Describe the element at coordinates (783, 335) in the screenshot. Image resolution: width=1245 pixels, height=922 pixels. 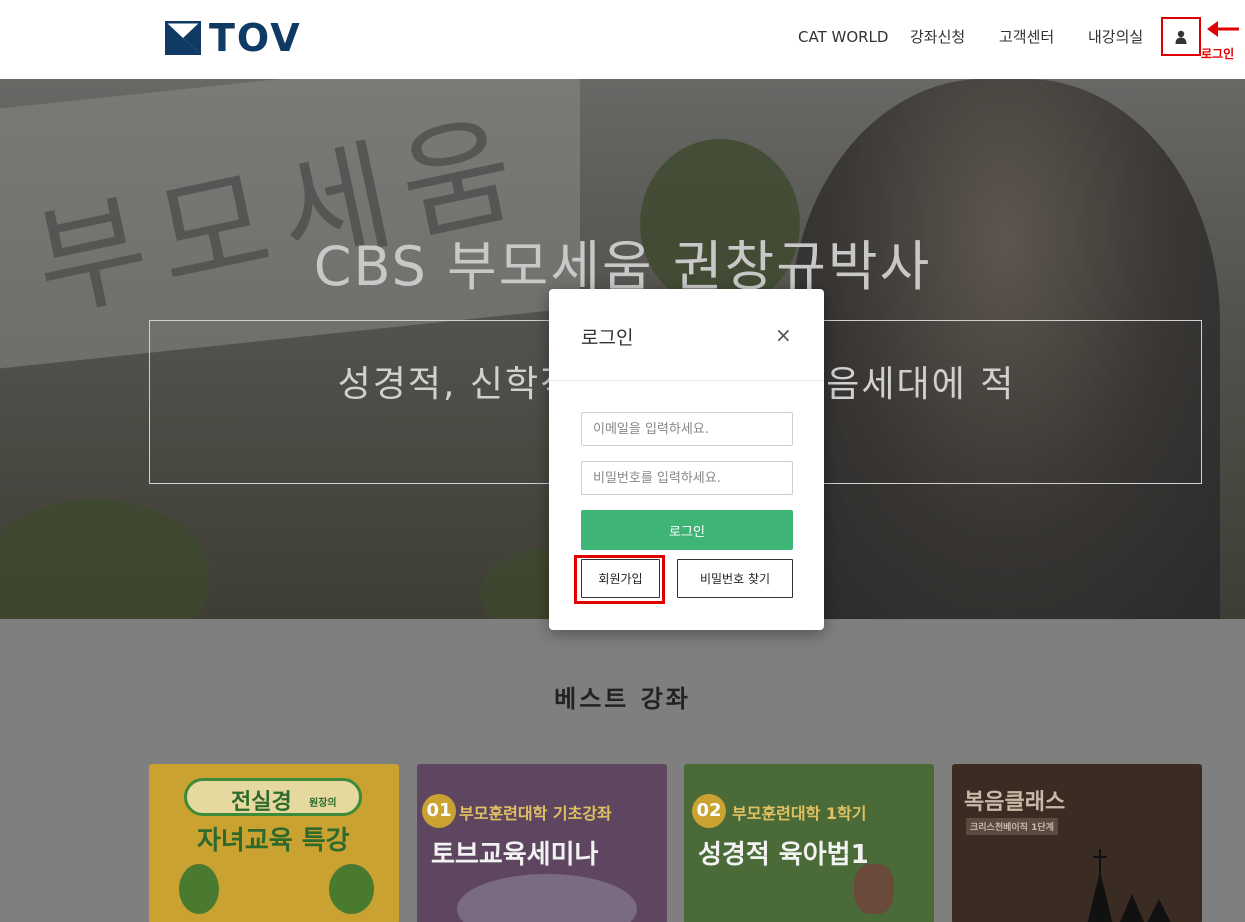
I see `close-icon: ×` at that location.